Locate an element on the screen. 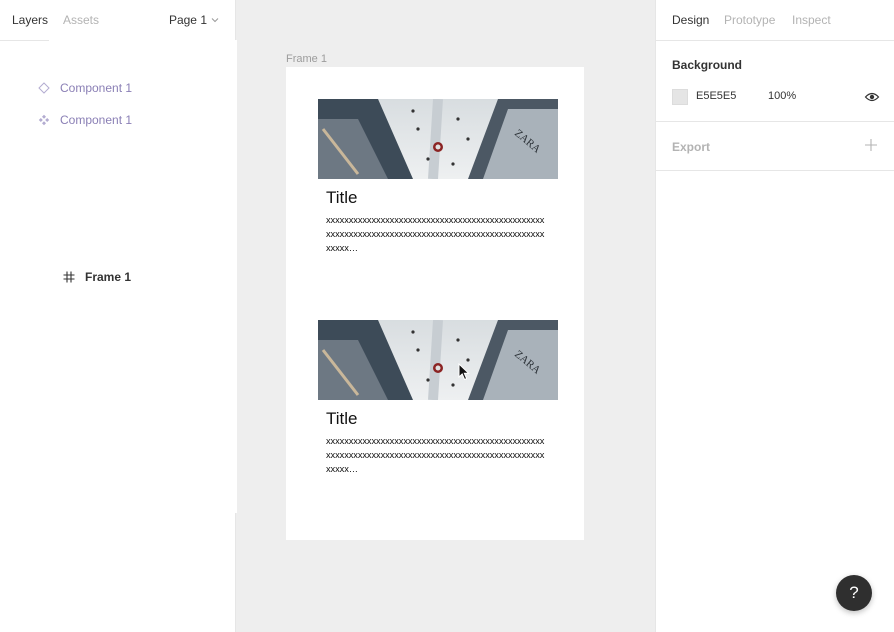 Image resolution: width=894 pixels, height=632 pixels. design-panel-header: Design Prototype Inspect is located at coordinates (775, 20).